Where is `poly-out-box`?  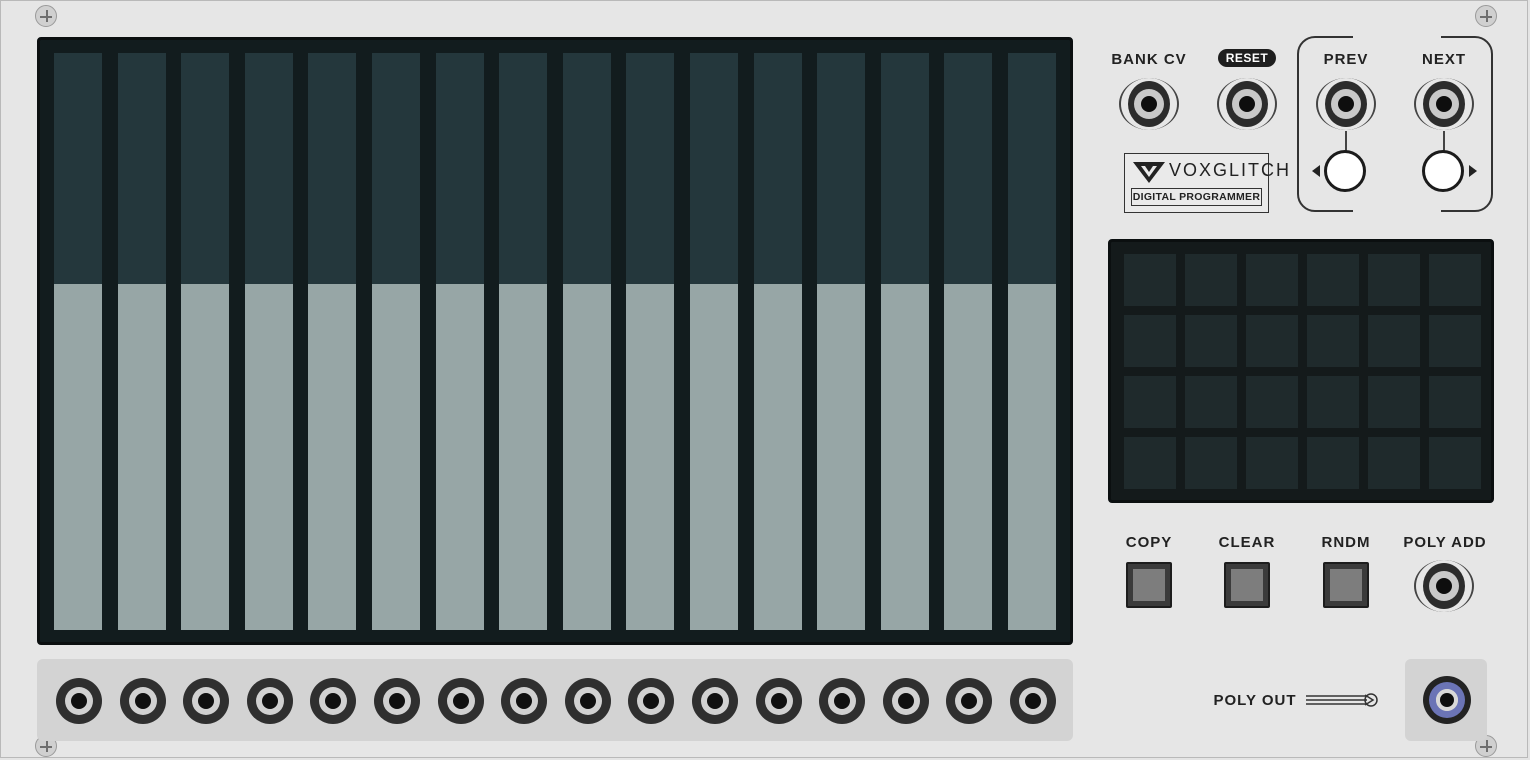 poly-out-box is located at coordinates (1446, 700).